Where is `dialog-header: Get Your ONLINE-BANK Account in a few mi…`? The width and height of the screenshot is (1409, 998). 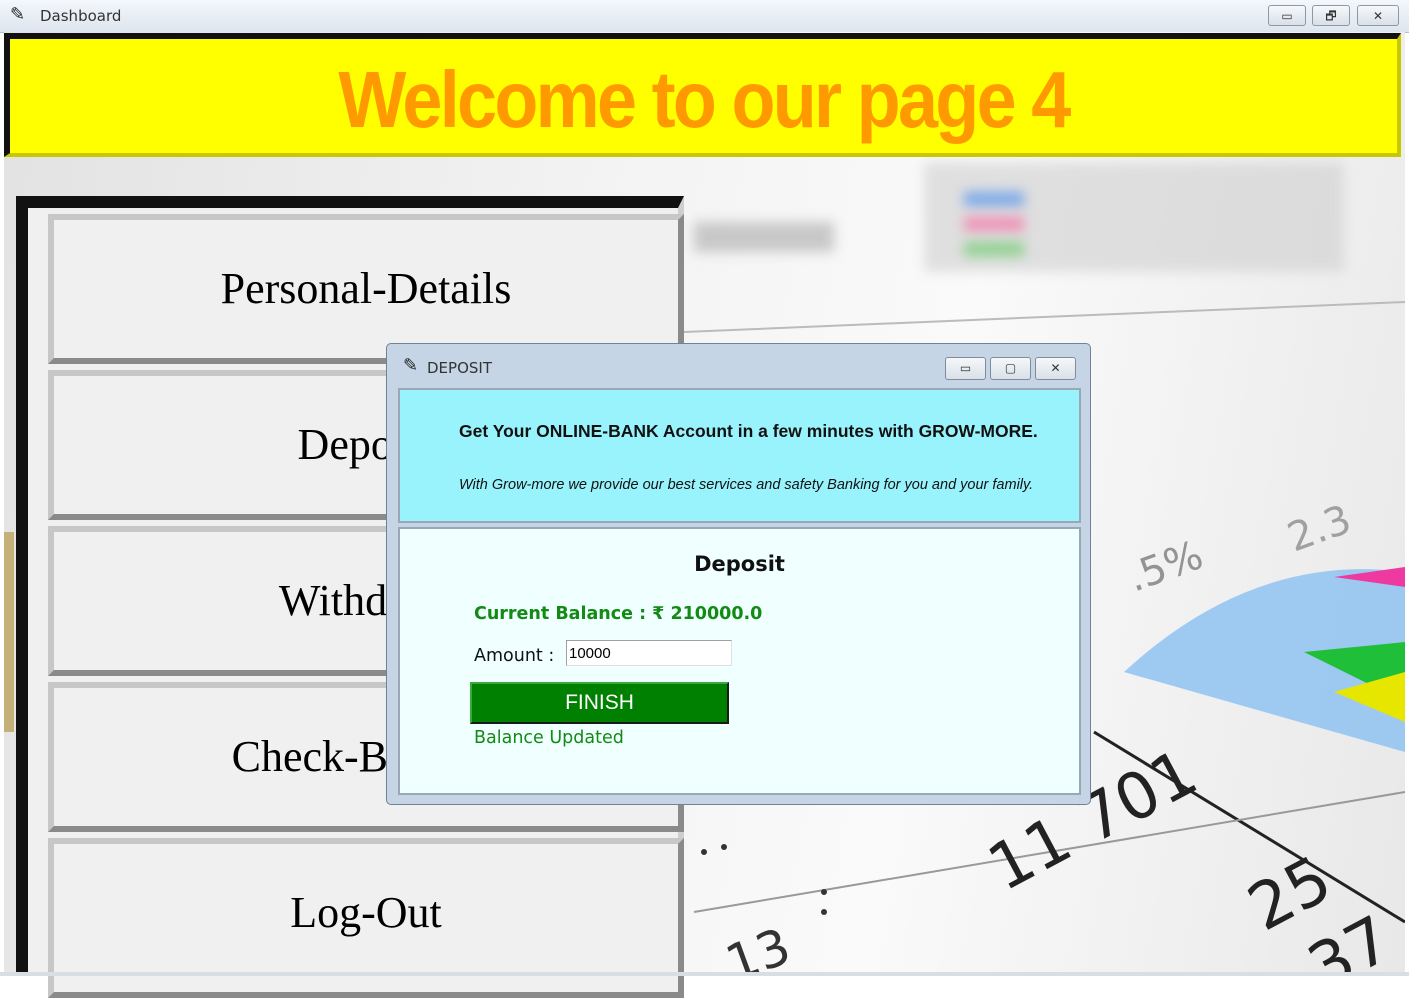 dialog-header: Get Your ONLINE-BANK Account in a few mi… is located at coordinates (739, 455).